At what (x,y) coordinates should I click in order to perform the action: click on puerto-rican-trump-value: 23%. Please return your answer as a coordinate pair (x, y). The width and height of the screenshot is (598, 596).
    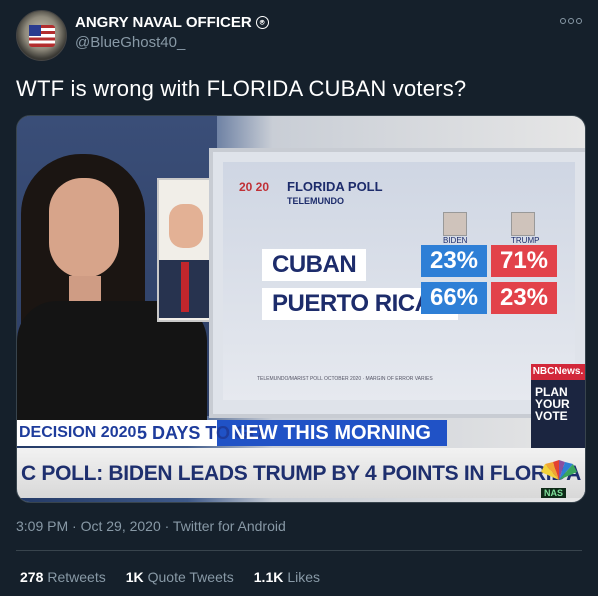
    Looking at the image, I should click on (524, 298).